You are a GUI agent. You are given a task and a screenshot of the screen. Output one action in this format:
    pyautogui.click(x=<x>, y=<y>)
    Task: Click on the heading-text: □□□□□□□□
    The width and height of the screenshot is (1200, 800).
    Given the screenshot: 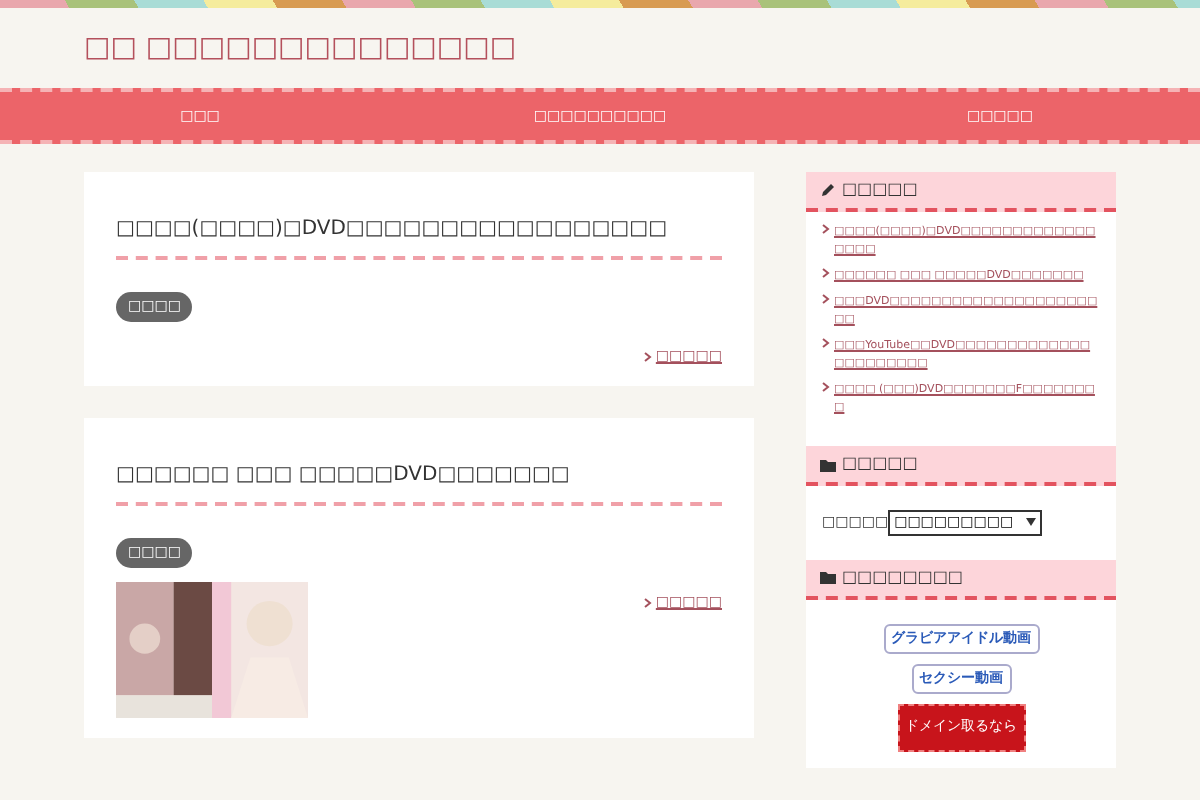 What is the action you would take?
    pyautogui.click(x=902, y=577)
    